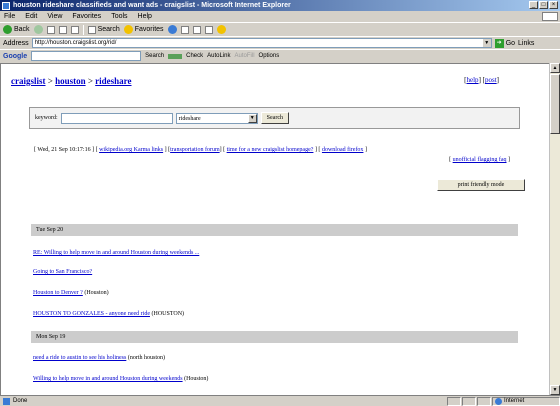 This screenshot has height=406, width=560. I want to click on star-icon, so click(128, 29).